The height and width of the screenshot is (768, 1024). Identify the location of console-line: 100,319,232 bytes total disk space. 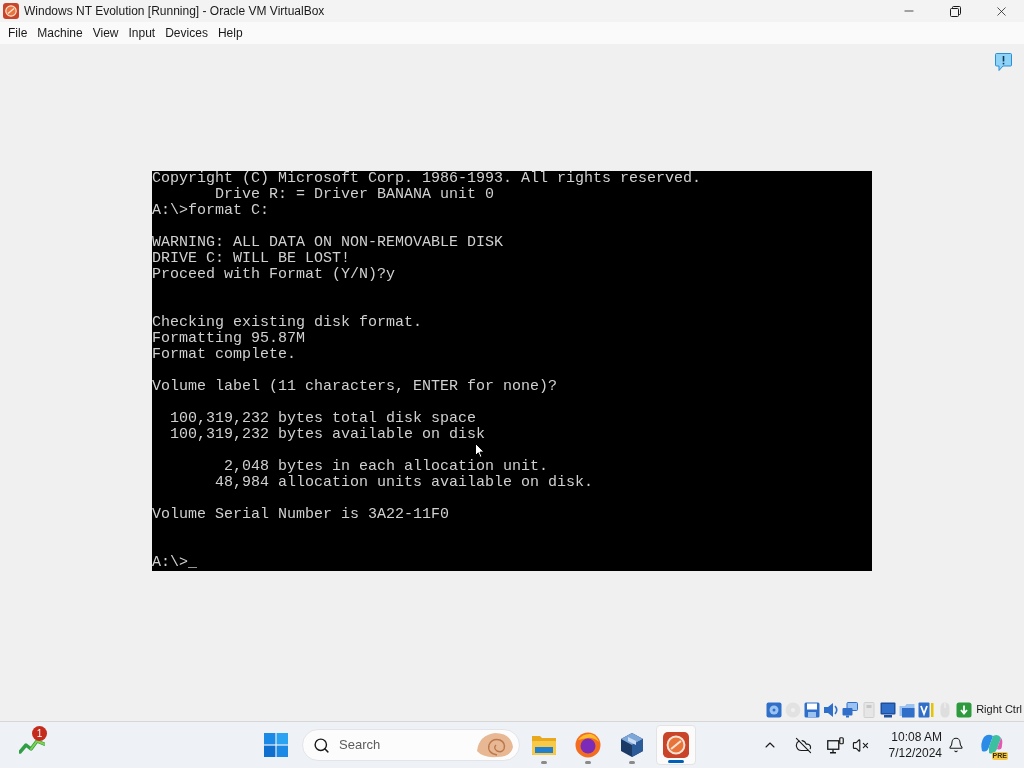
(323, 418).